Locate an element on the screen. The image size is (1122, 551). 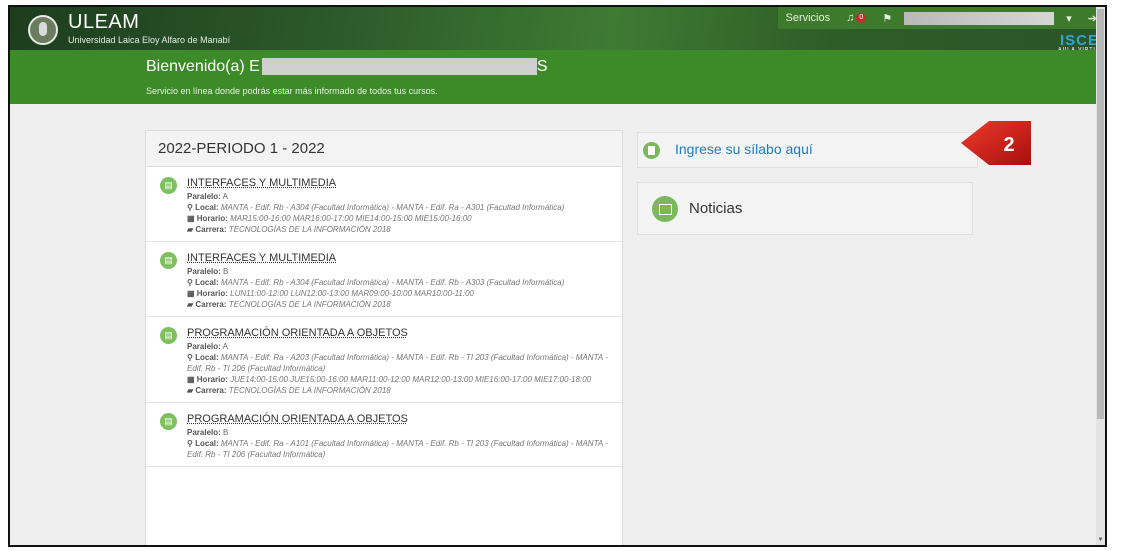
welcome-name-end: S is located at coordinates (542, 66).